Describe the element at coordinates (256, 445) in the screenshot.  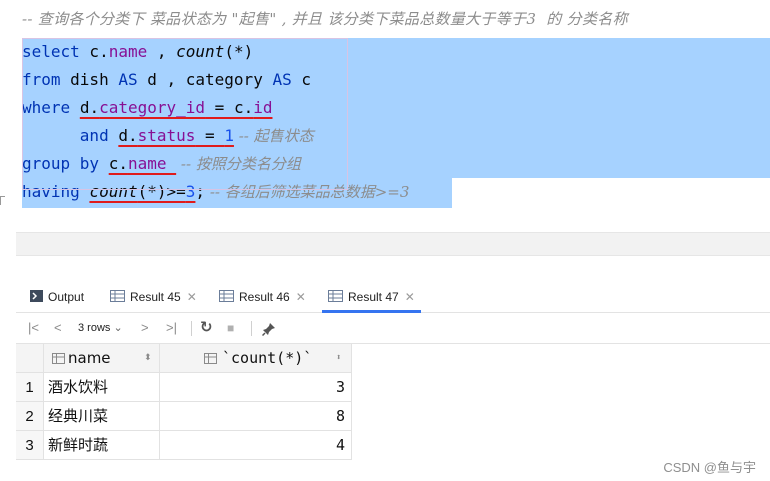
I see `cell-count: 4` at that location.